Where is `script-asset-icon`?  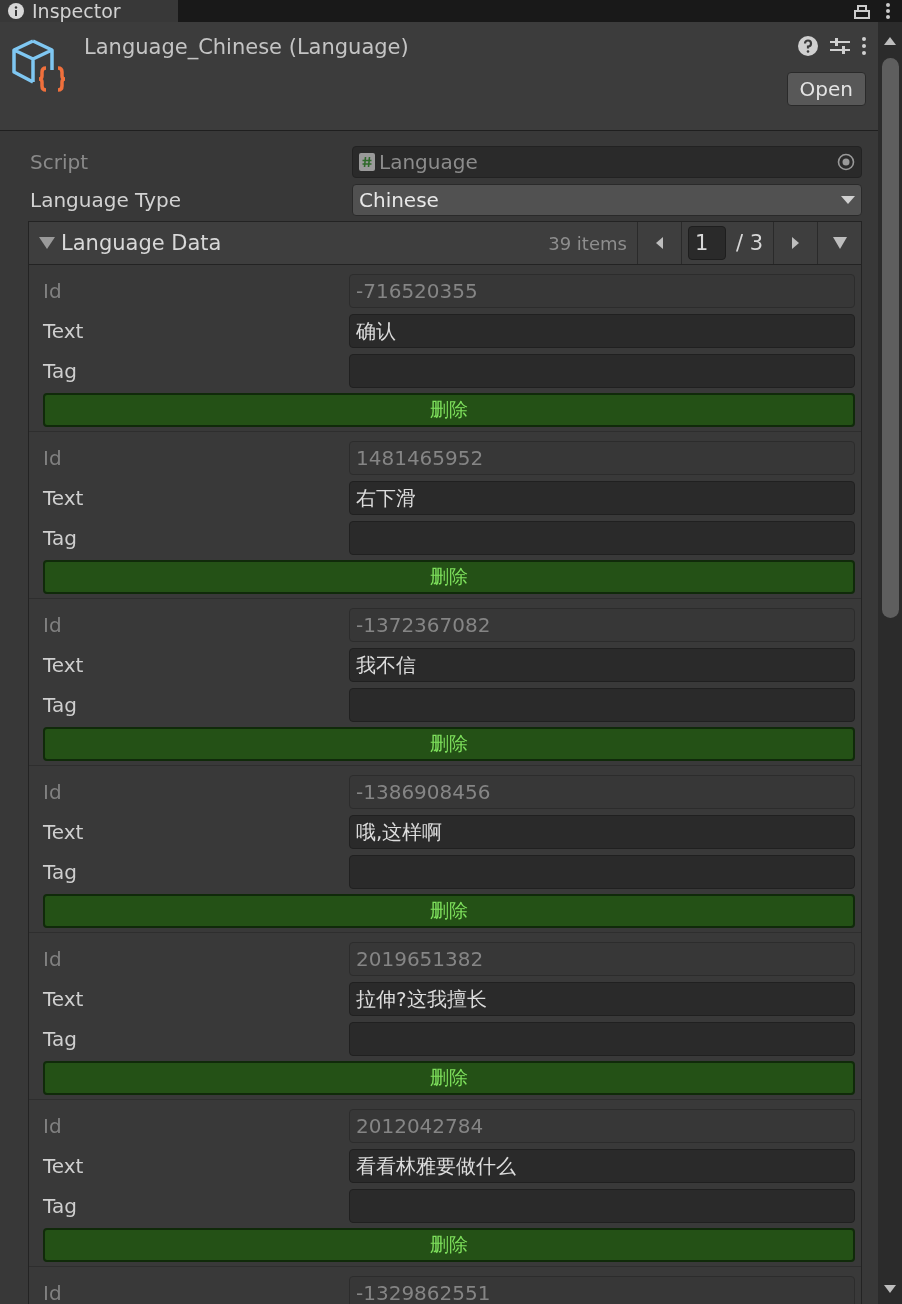
script-asset-icon is located at coordinates (39, 66).